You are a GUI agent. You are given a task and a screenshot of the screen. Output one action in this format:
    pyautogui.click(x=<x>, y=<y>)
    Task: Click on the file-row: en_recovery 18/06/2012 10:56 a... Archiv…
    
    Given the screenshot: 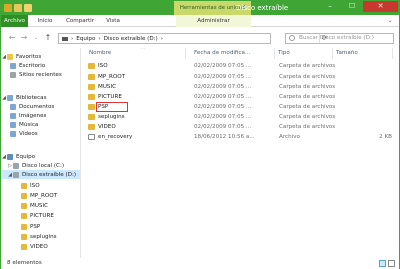 What is the action you would take?
    pyautogui.click(x=241, y=137)
    